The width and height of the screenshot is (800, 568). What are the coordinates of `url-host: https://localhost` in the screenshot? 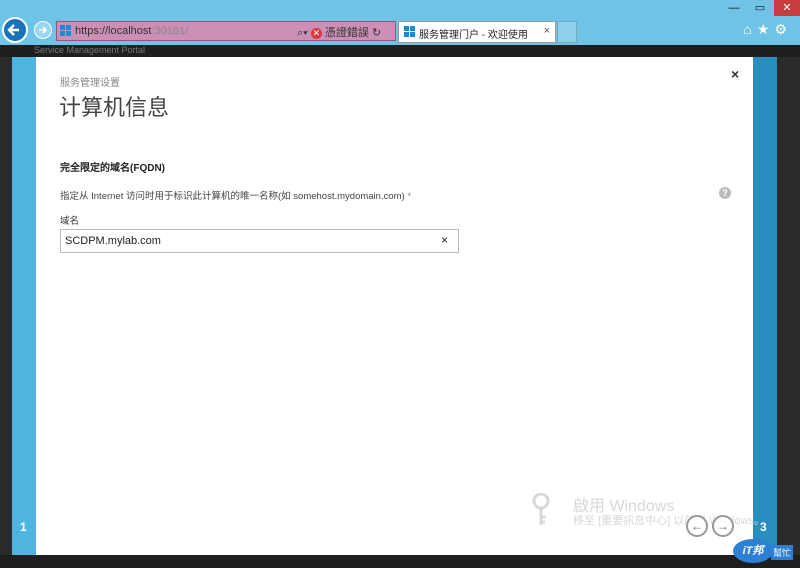 It's located at (113, 31).